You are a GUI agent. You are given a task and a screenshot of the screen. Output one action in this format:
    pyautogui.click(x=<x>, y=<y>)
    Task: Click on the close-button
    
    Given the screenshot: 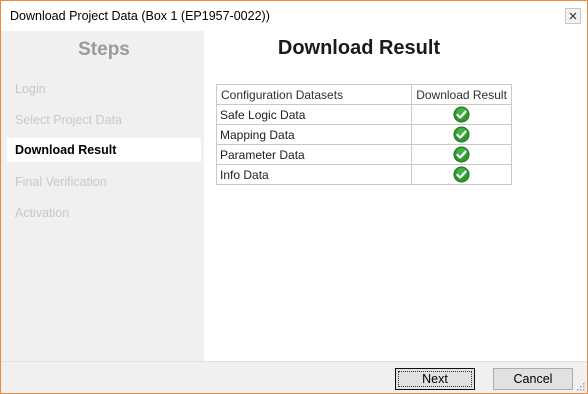 What is the action you would take?
    pyautogui.click(x=573, y=16)
    